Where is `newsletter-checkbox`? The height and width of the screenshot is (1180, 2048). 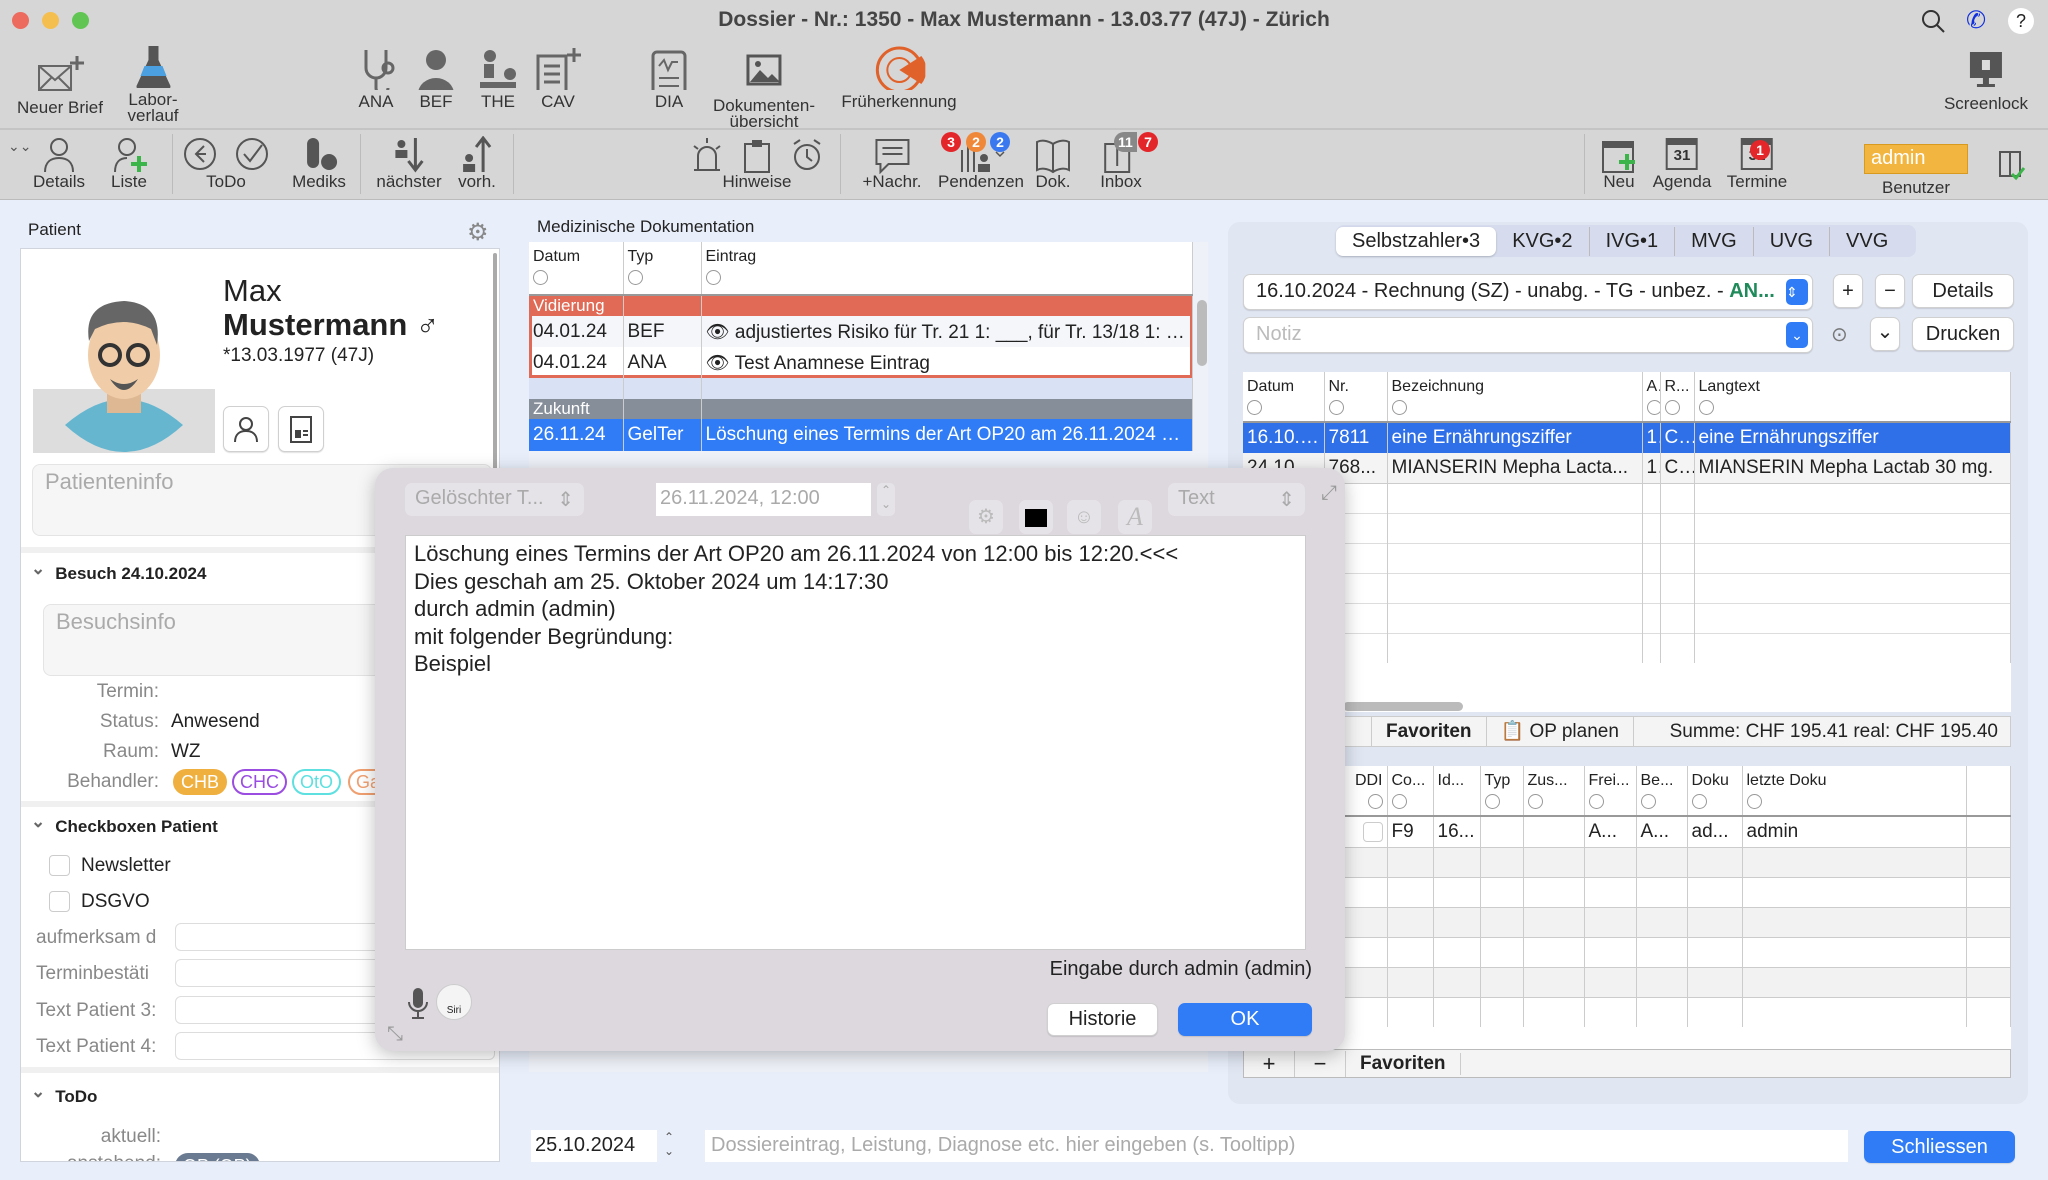
newsletter-checkbox is located at coordinates (59, 865).